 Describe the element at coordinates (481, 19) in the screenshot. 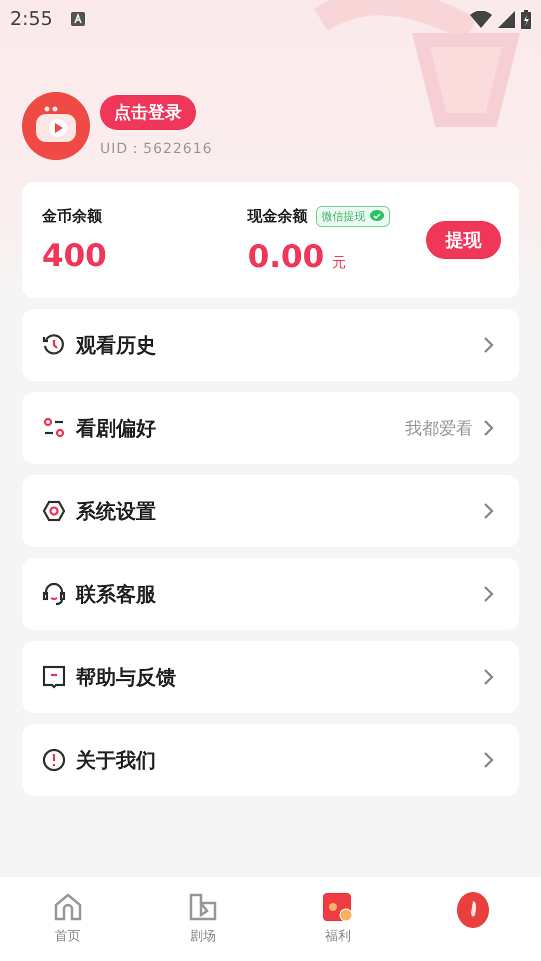

I see `wifi-icon` at that location.